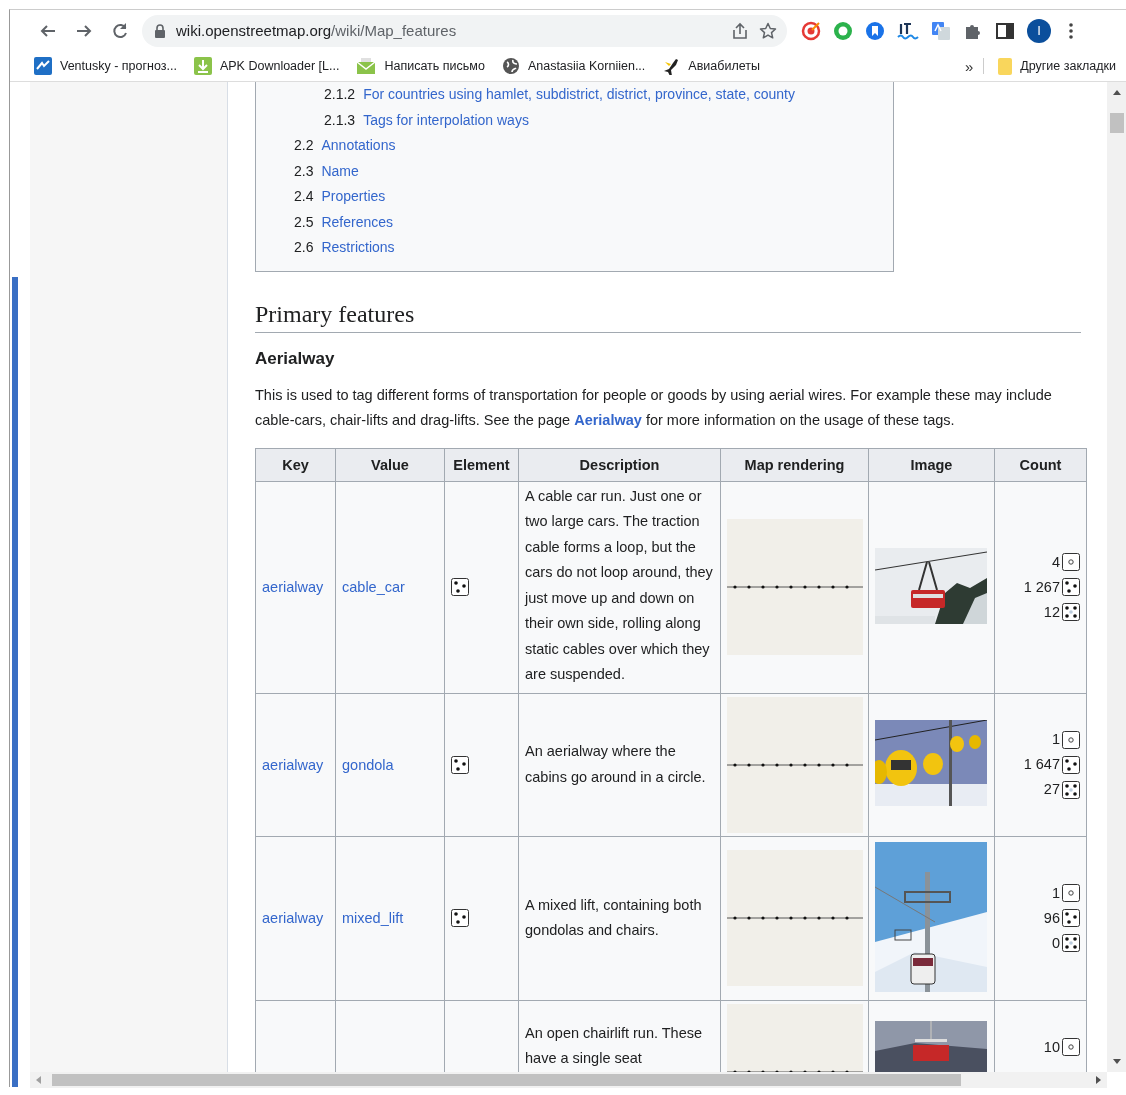 This screenshot has width=1126, height=1095. Describe the element at coordinates (969, 66) in the screenshot. I see `more-bookmarks-button: »` at that location.